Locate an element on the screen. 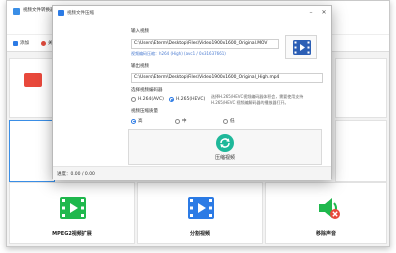 Image resolution: width=396 pixels, height=253 pixels. tile-label-split: 分割视频 is located at coordinates (199, 234).